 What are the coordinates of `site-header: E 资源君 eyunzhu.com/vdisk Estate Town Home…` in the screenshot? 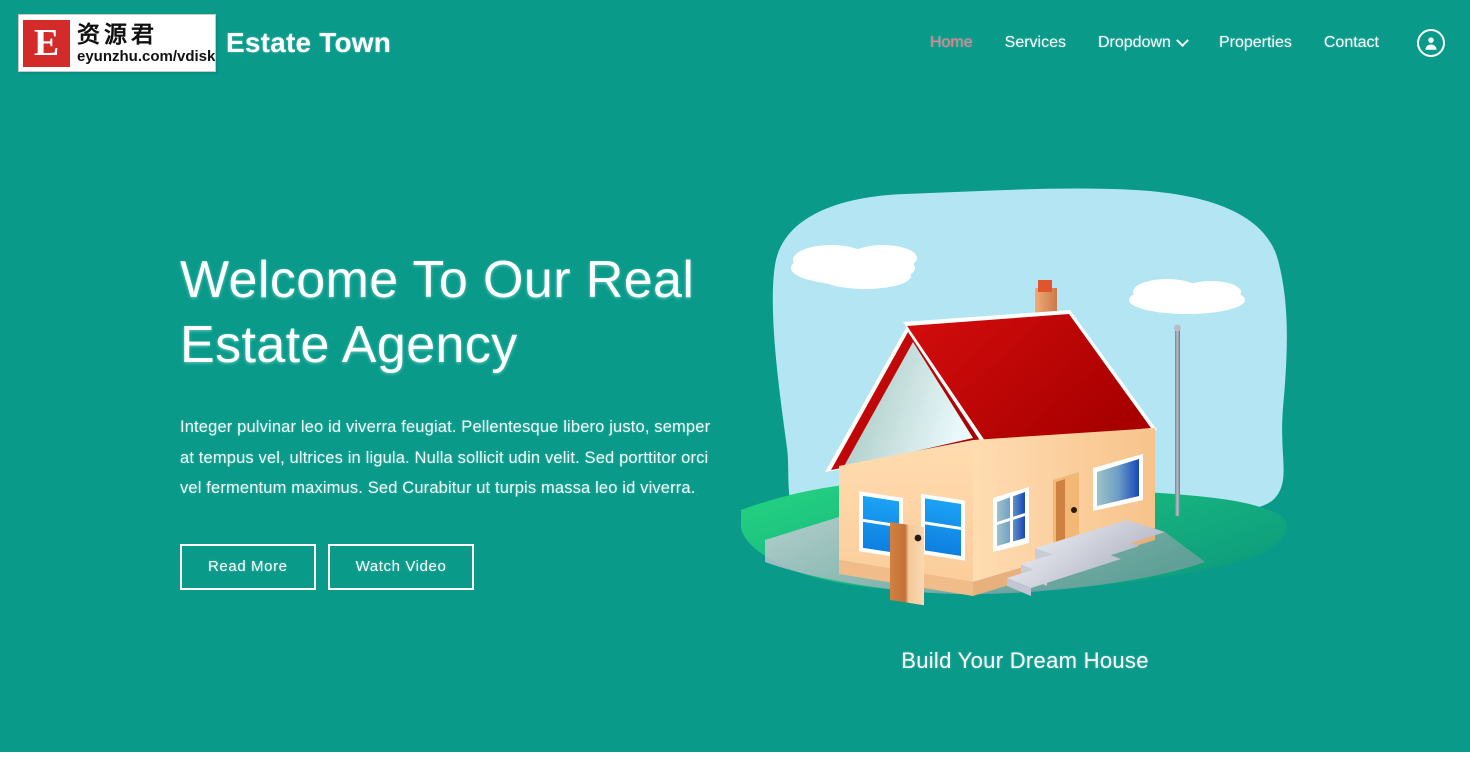 It's located at (735, 43).